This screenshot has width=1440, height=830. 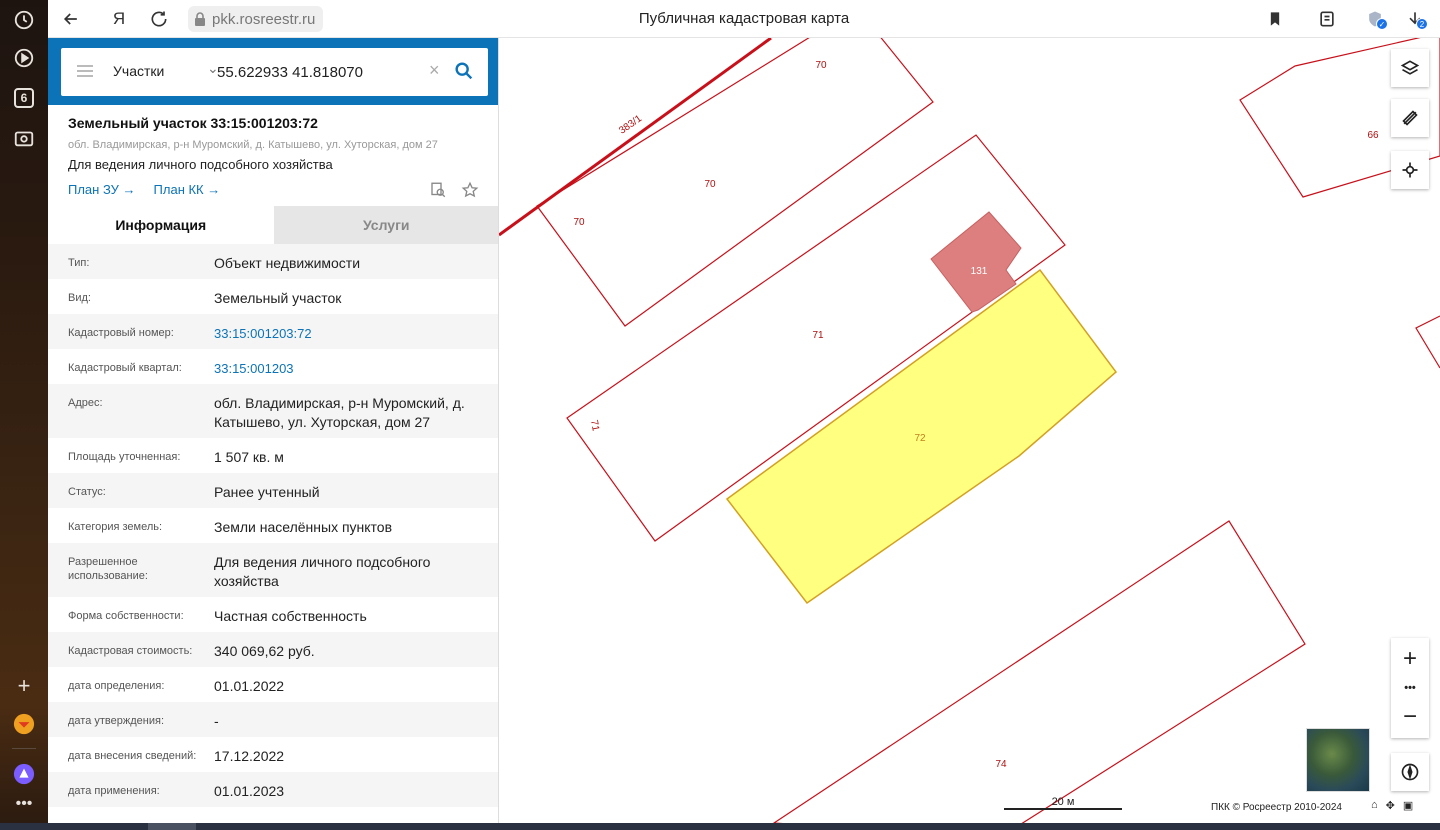 I want to click on bookmark-icon, so click(x=1275, y=19).